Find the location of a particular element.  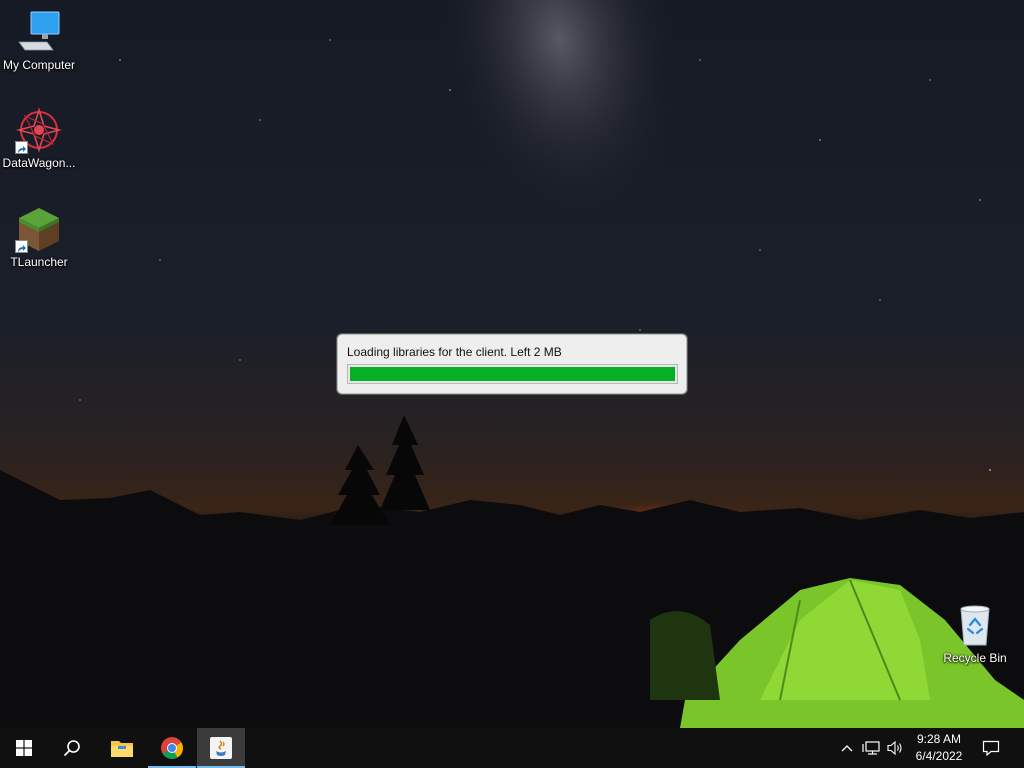

start-button is located at coordinates (24, 748).